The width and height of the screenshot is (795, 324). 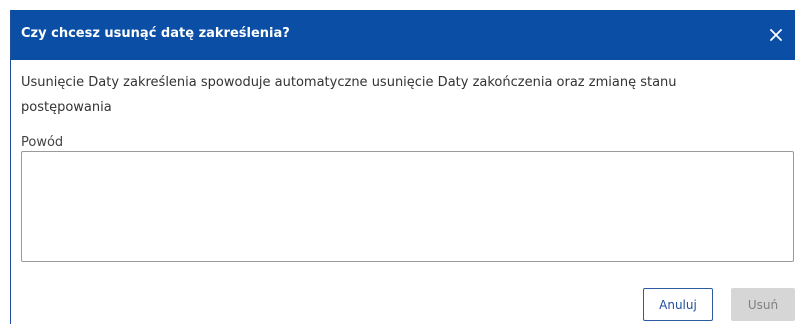 I want to click on close-button, so click(x=776, y=35).